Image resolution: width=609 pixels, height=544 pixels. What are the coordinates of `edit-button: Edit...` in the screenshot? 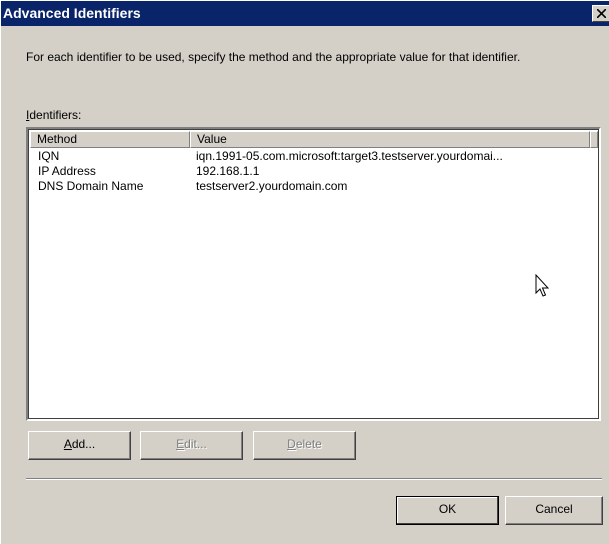 It's located at (191, 445).